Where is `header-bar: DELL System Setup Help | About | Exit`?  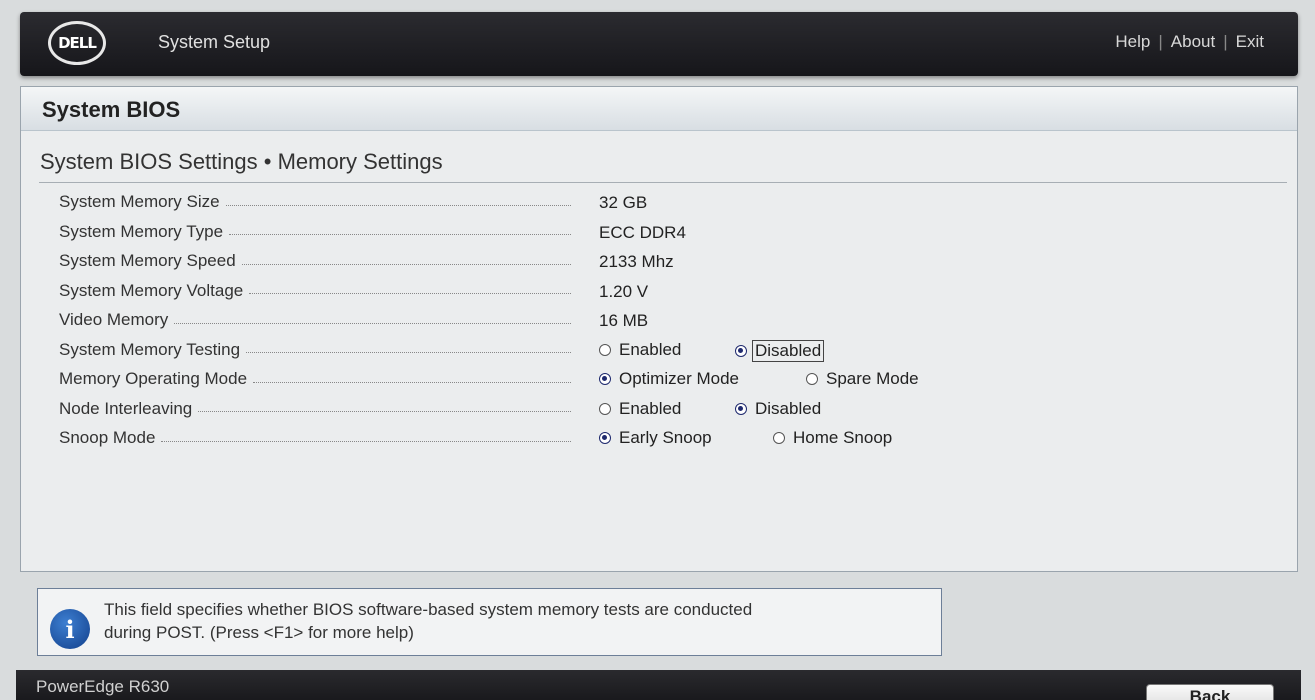
header-bar: DELL System Setup Help | About | Exit is located at coordinates (659, 44).